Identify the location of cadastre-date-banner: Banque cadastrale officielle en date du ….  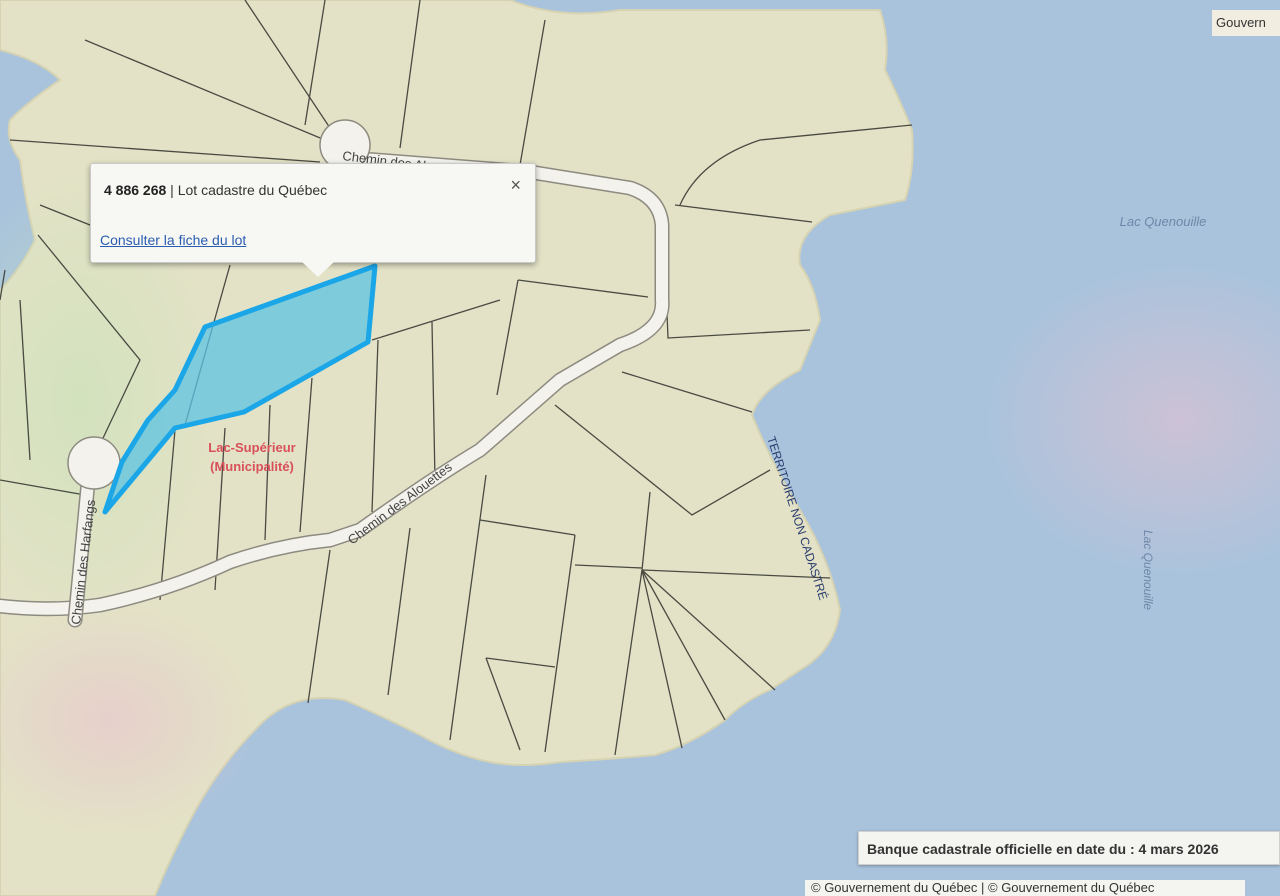
(1069, 848).